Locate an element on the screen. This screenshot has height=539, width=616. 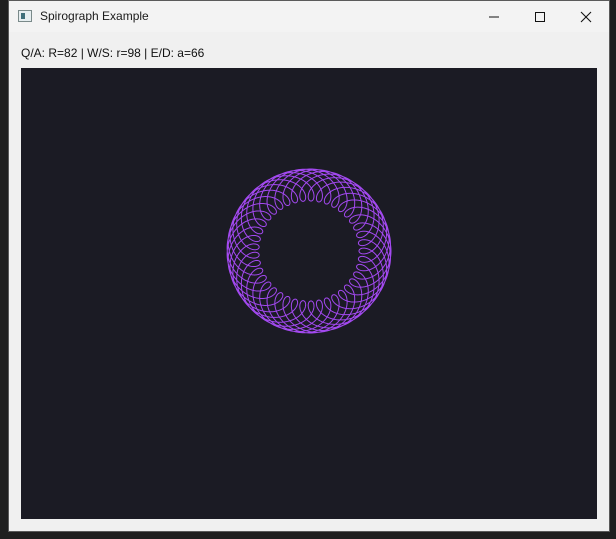
minimize-button is located at coordinates (494, 16).